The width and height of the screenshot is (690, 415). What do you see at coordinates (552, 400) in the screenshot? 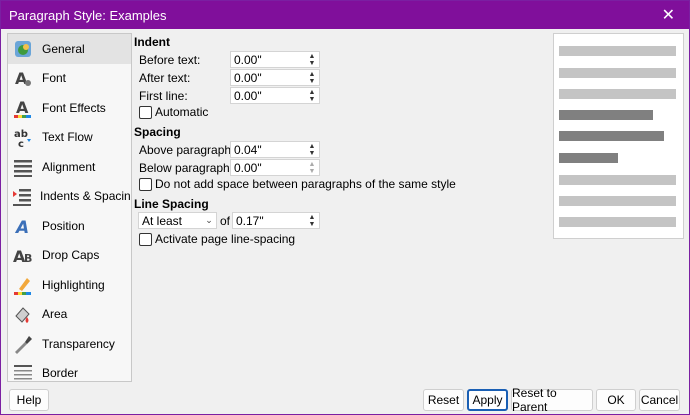
I see `reset-to-parent-button: Reset to Parent` at bounding box center [552, 400].